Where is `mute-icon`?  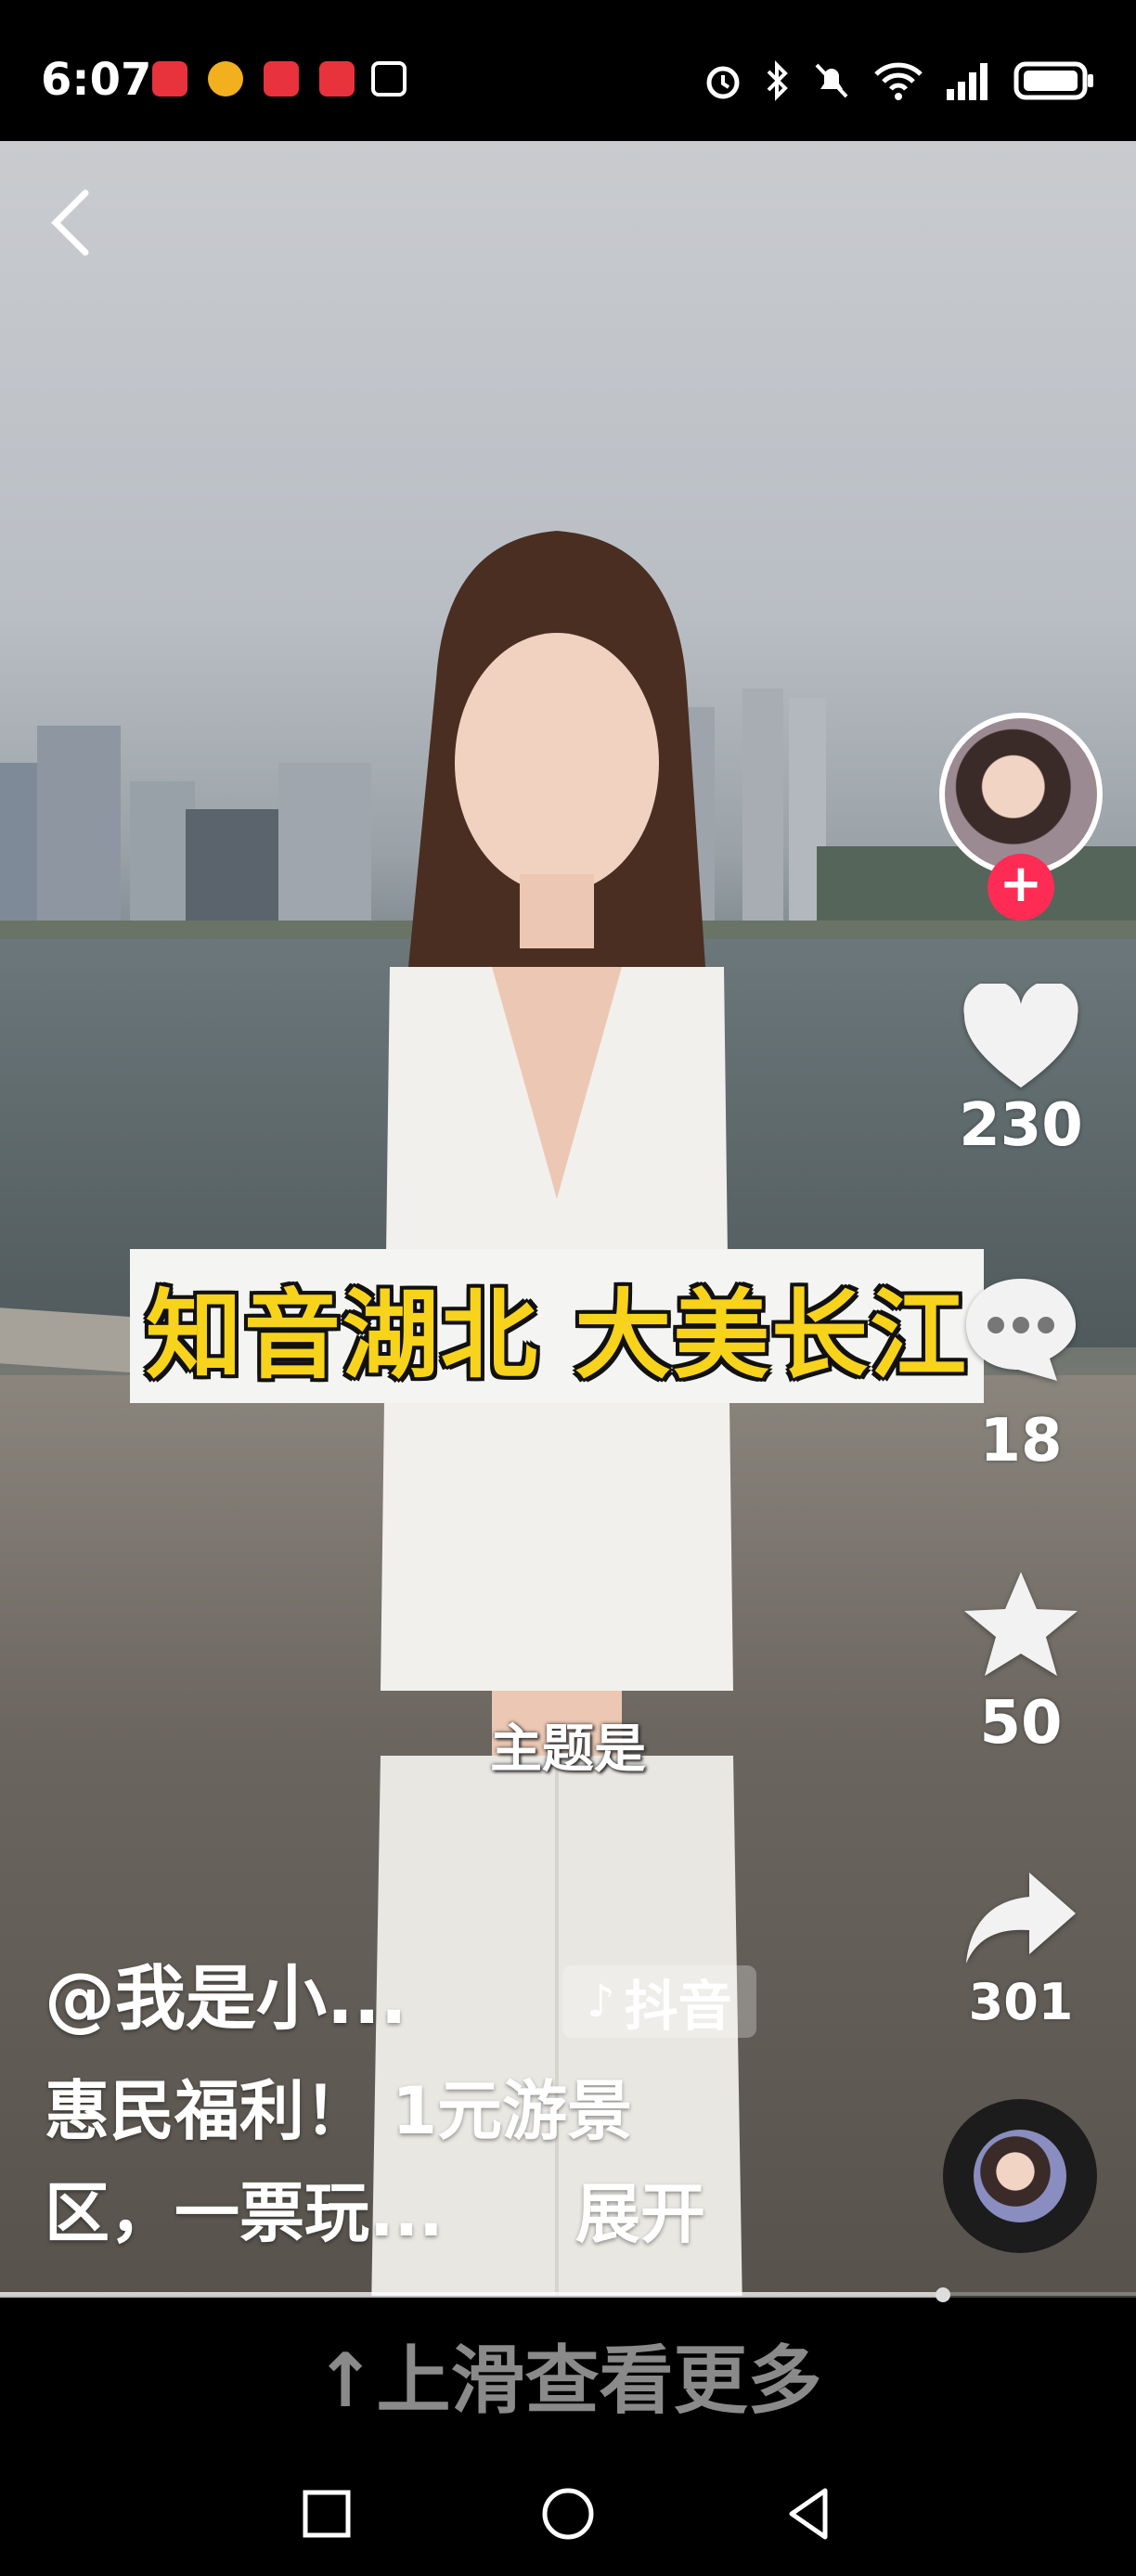
mute-icon is located at coordinates (831, 81).